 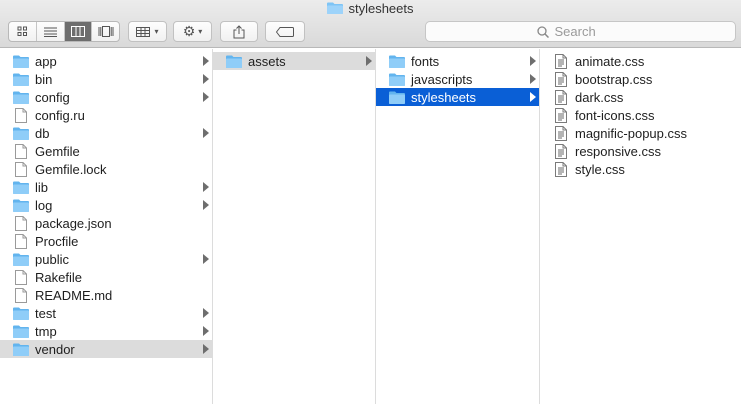 What do you see at coordinates (147, 31) in the screenshot?
I see `group-by-button: ▾` at bounding box center [147, 31].